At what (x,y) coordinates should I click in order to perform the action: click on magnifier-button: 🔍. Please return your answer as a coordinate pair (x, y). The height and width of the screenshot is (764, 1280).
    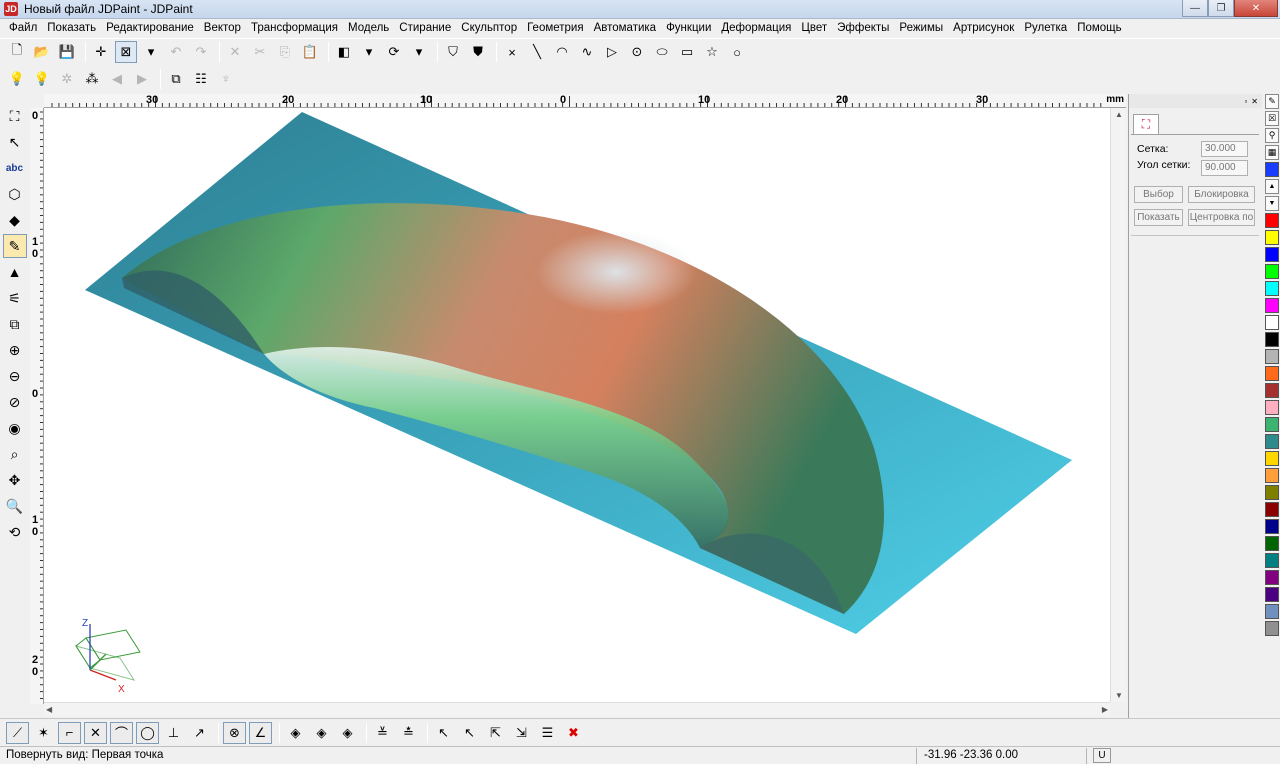
    Looking at the image, I should click on (15, 506).